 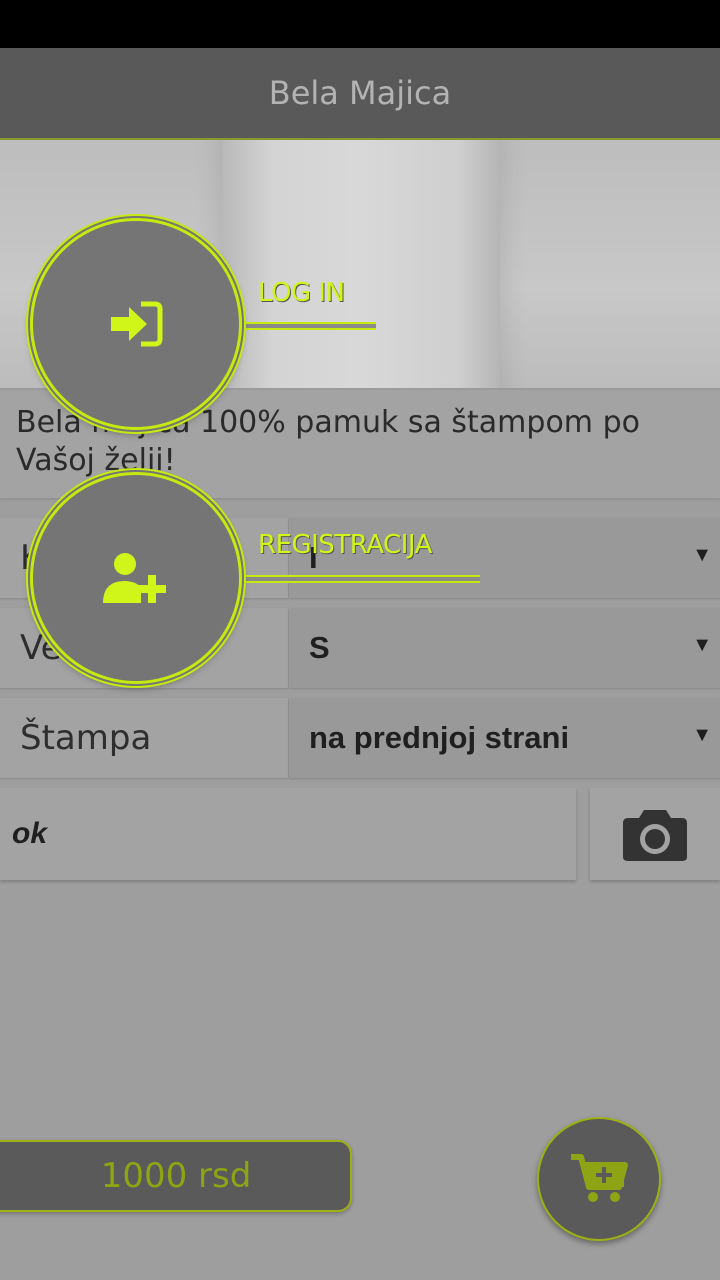 I want to click on register-label: REGISTRACIJA, so click(x=345, y=545).